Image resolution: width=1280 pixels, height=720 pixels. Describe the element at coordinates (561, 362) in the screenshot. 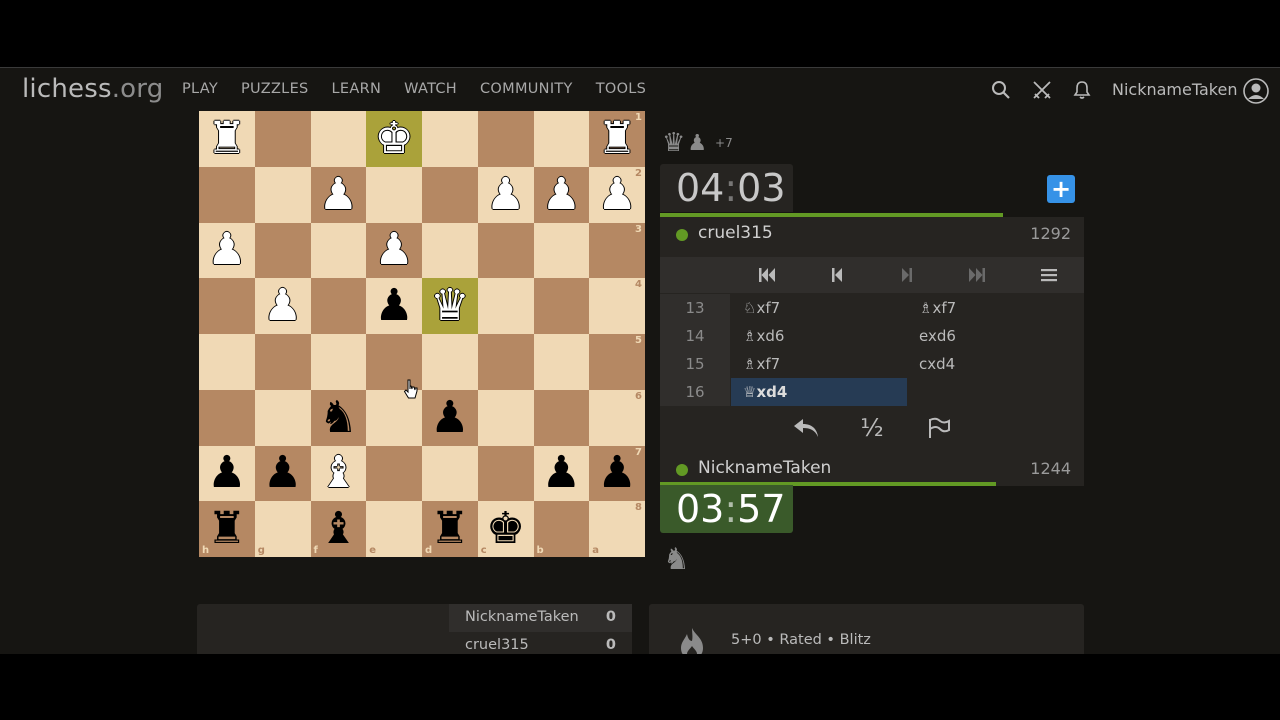

I see `square-b5` at that location.